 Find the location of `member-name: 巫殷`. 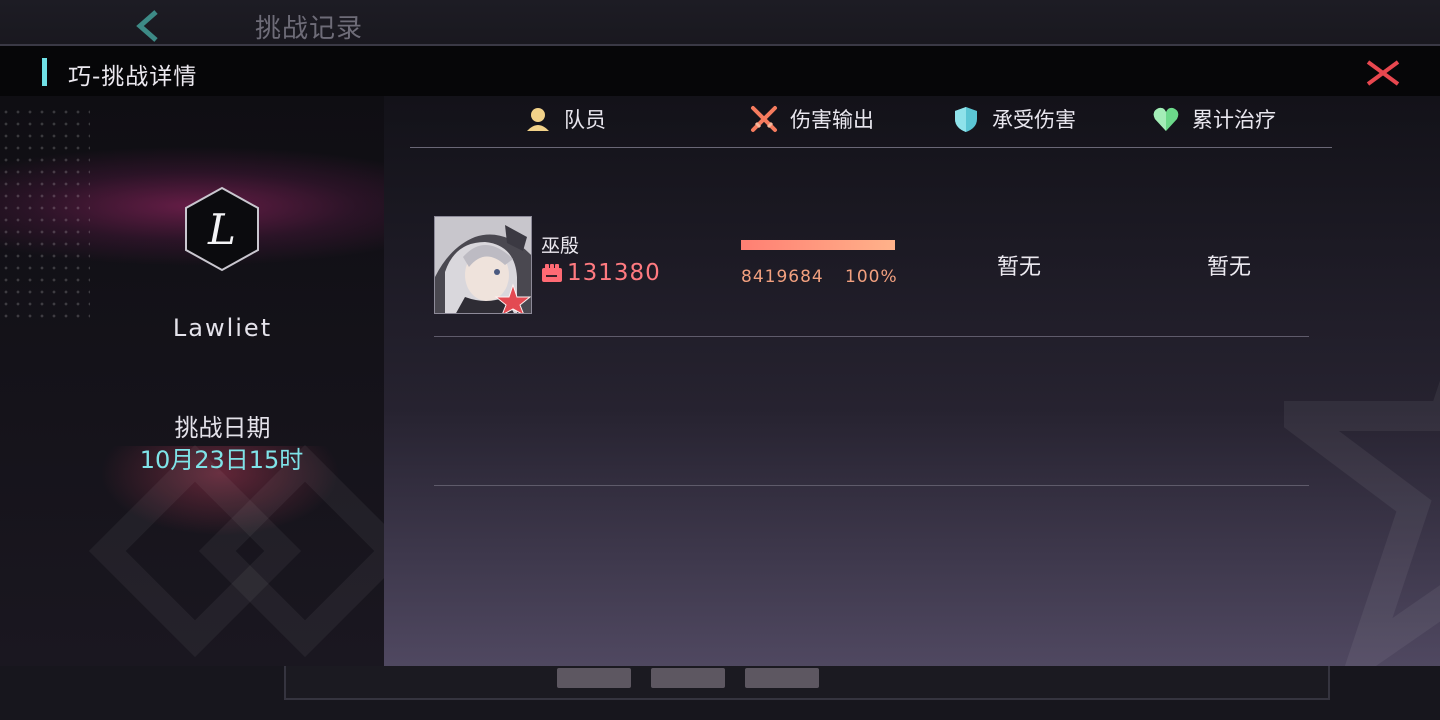

member-name: 巫殷 is located at coordinates (560, 246).